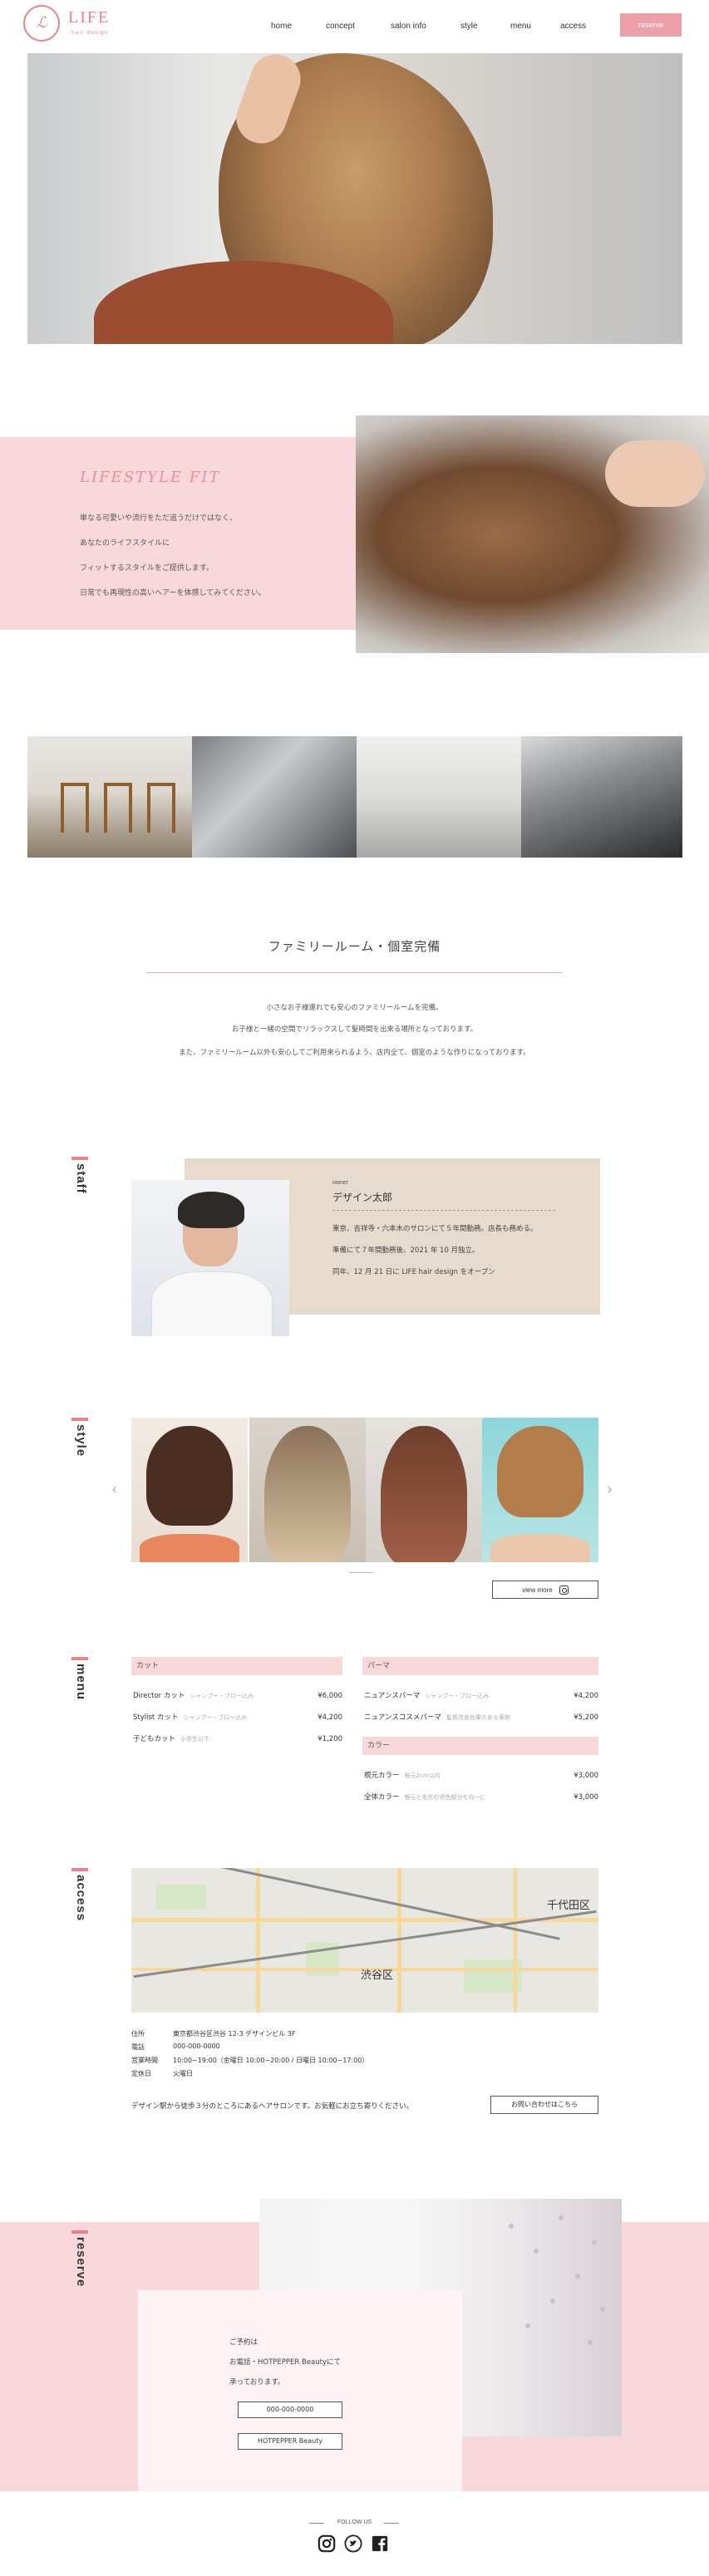  Describe the element at coordinates (340, 1183) in the screenshot. I see `staff-role: owner` at that location.